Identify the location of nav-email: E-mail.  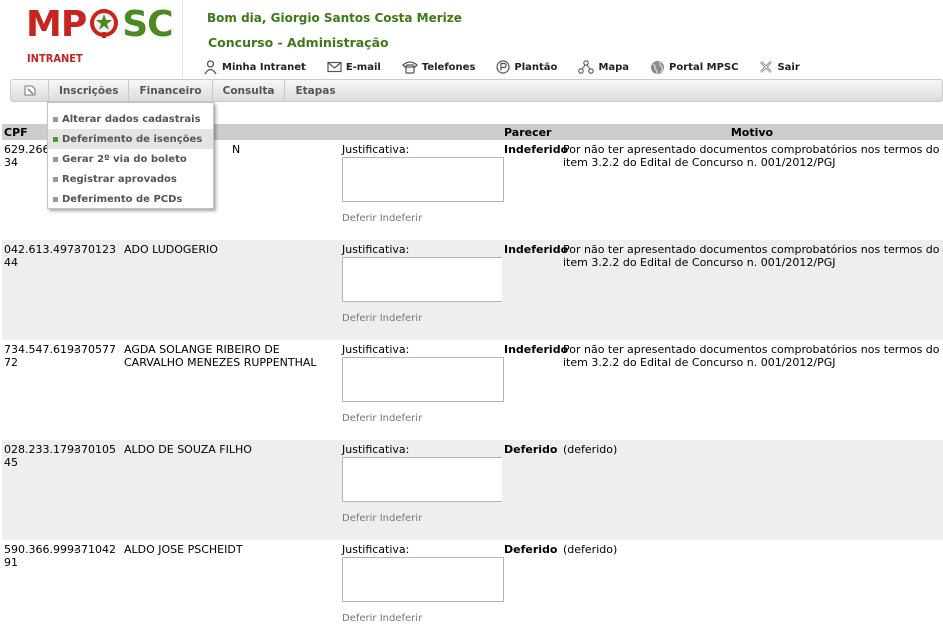
(354, 67).